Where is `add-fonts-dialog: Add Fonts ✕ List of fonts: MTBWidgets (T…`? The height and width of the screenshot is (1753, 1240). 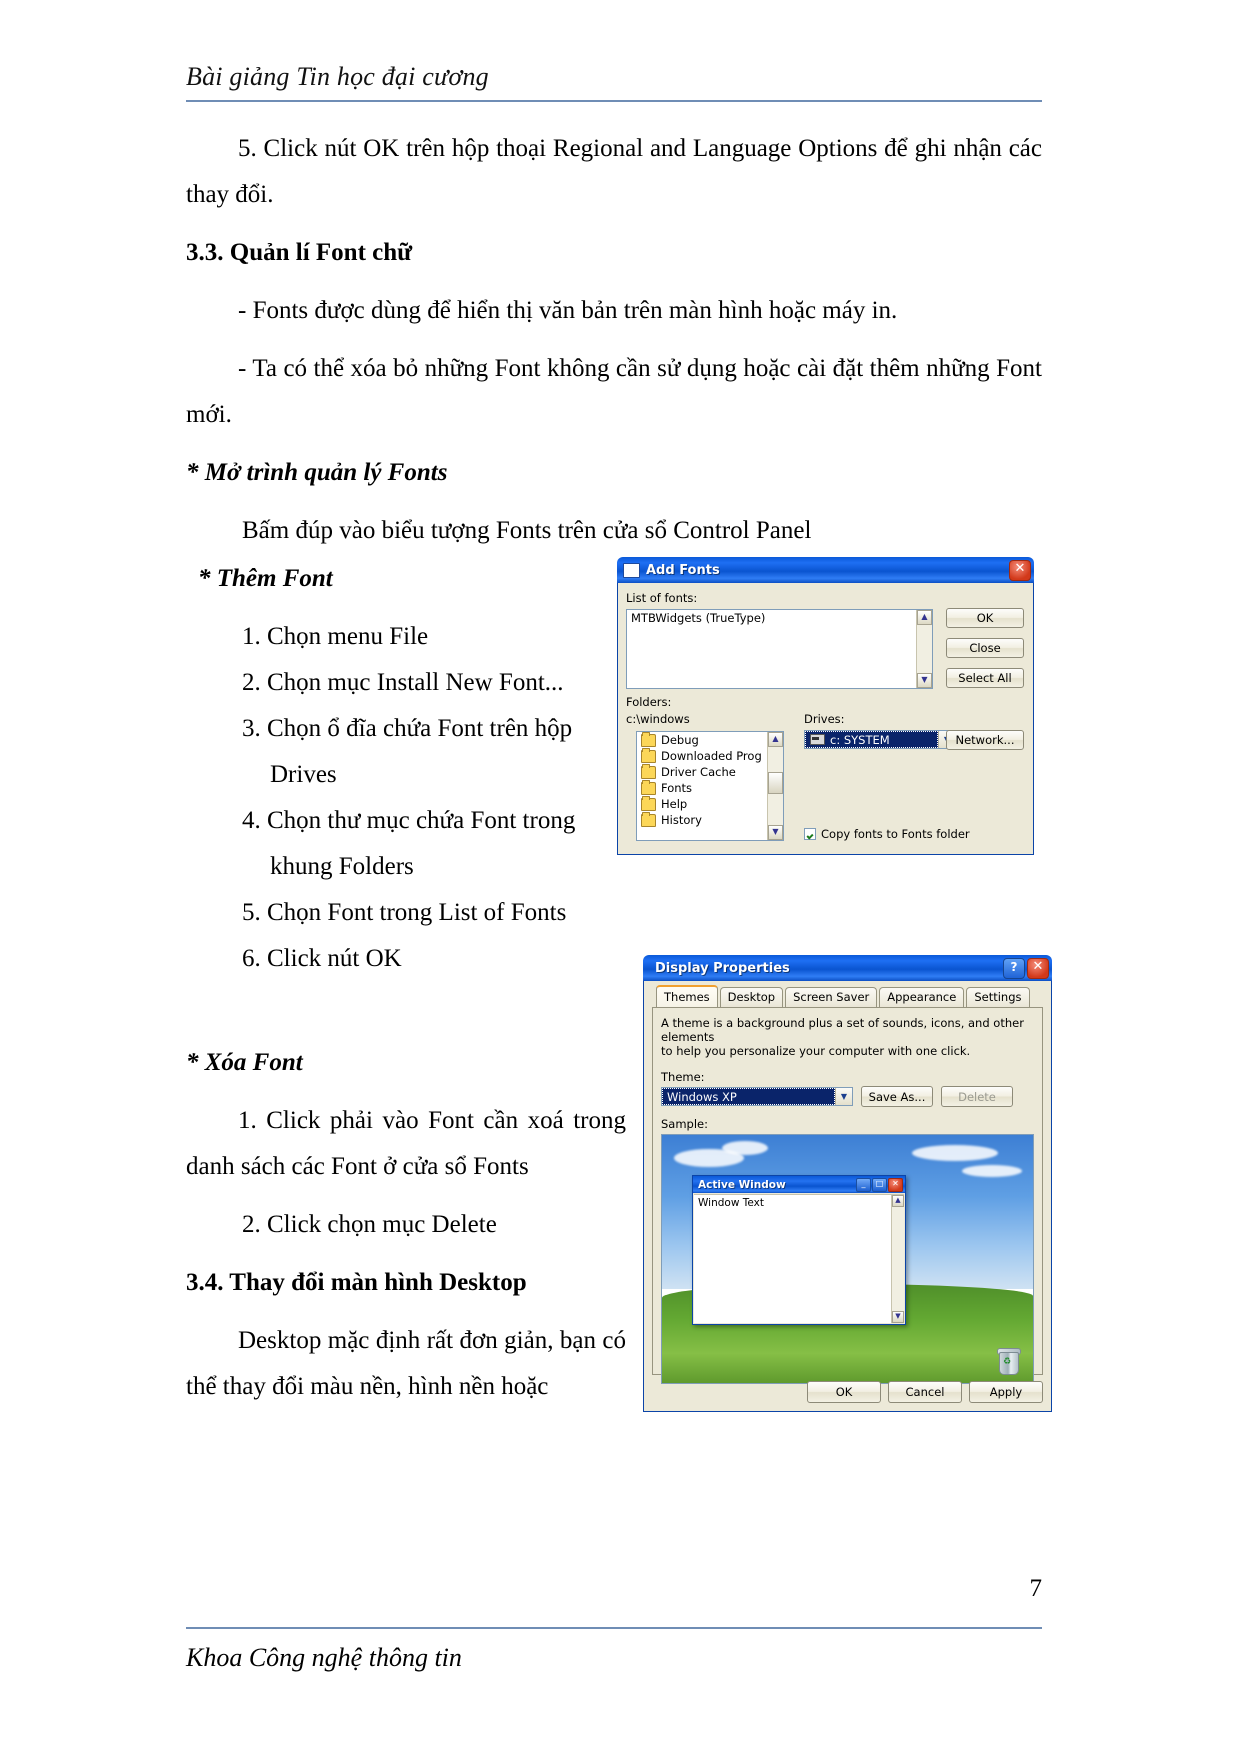
add-fonts-dialog: Add Fonts ✕ List of fonts: MTBWidgets (T… is located at coordinates (825, 706).